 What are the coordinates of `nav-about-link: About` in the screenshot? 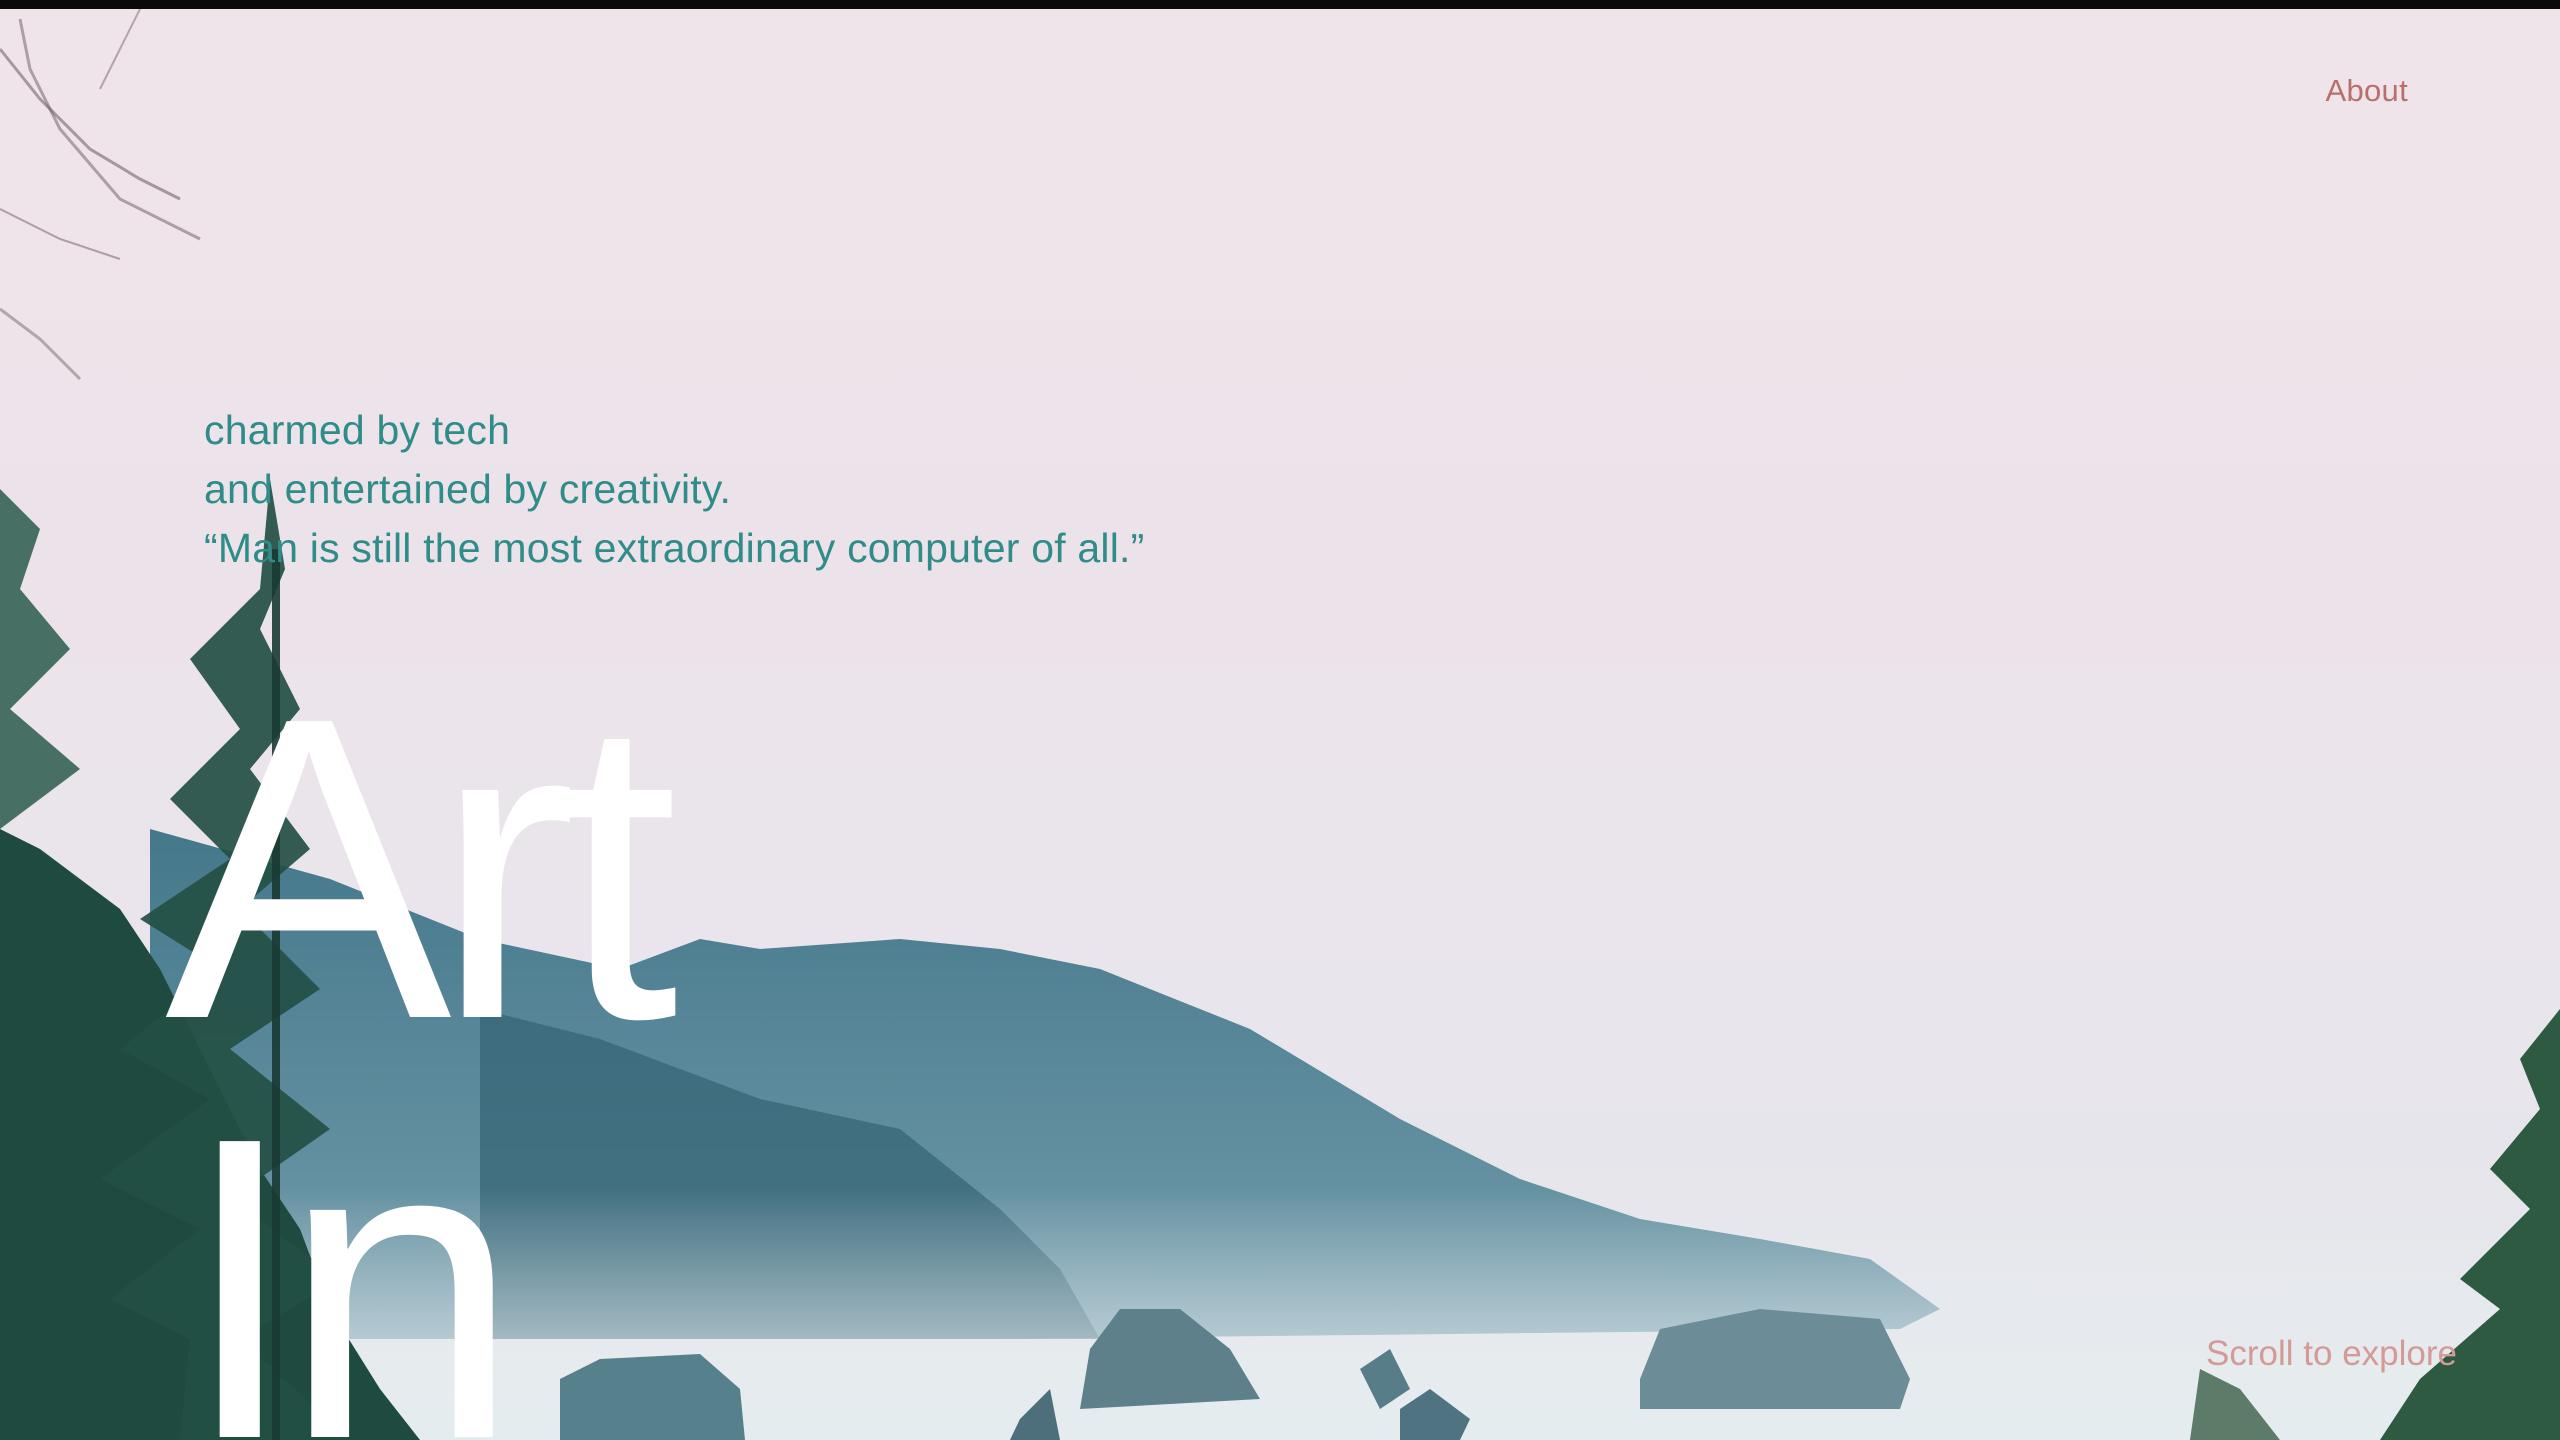 It's located at (2366, 91).